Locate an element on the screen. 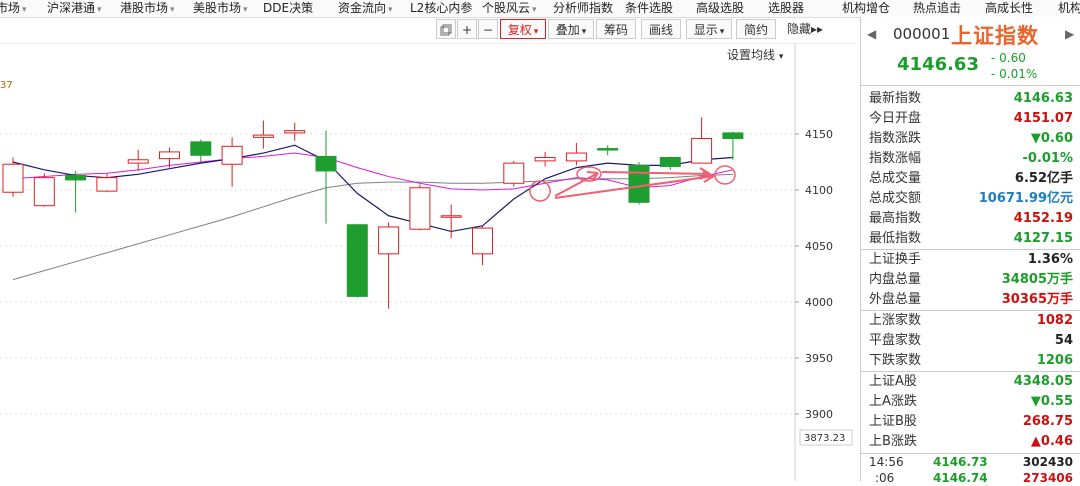 The image size is (1080, 486). nav-item-label: DDE决策 is located at coordinates (288, 8).